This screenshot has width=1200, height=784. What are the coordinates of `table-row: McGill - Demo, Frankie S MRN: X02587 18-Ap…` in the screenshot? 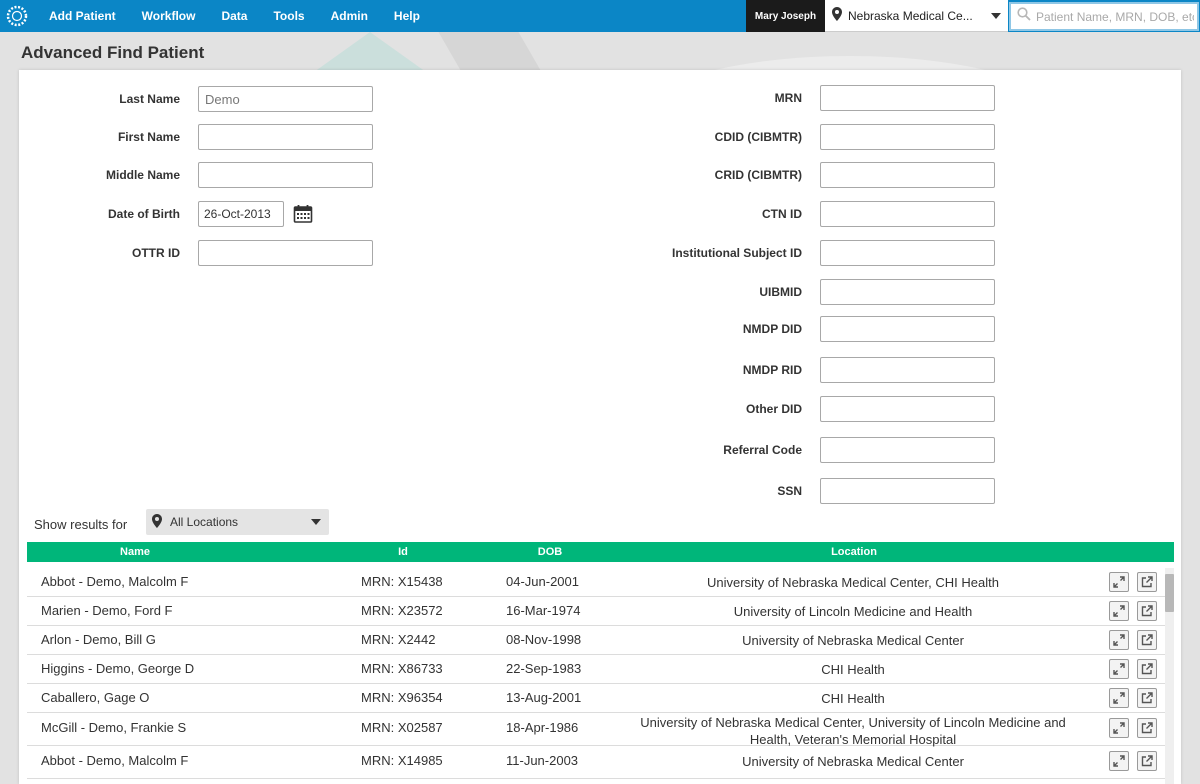 It's located at (596, 730).